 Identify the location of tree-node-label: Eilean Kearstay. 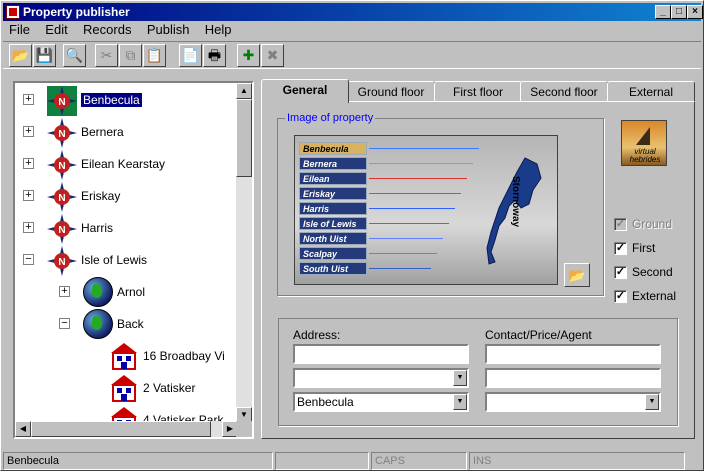
(123, 164).